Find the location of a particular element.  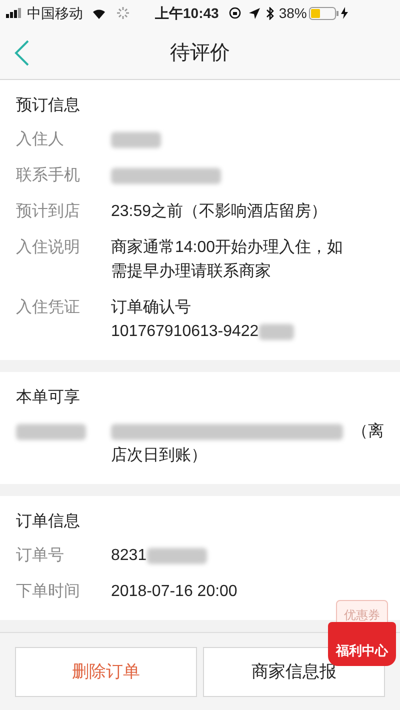

row-label: 下单时间 is located at coordinates (48, 591).